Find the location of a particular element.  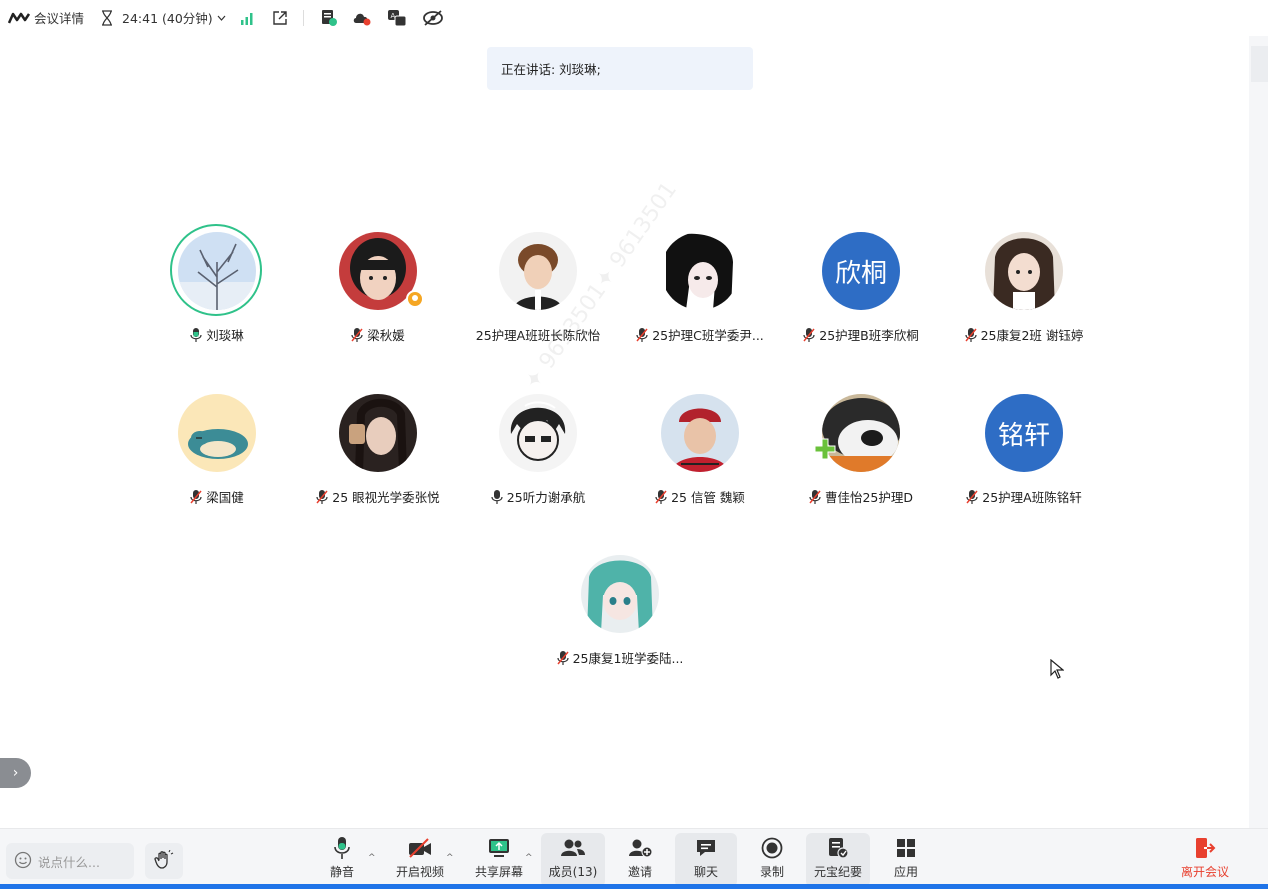

meeting-timer: 24:41 (40分钟) is located at coordinates (163, 17).